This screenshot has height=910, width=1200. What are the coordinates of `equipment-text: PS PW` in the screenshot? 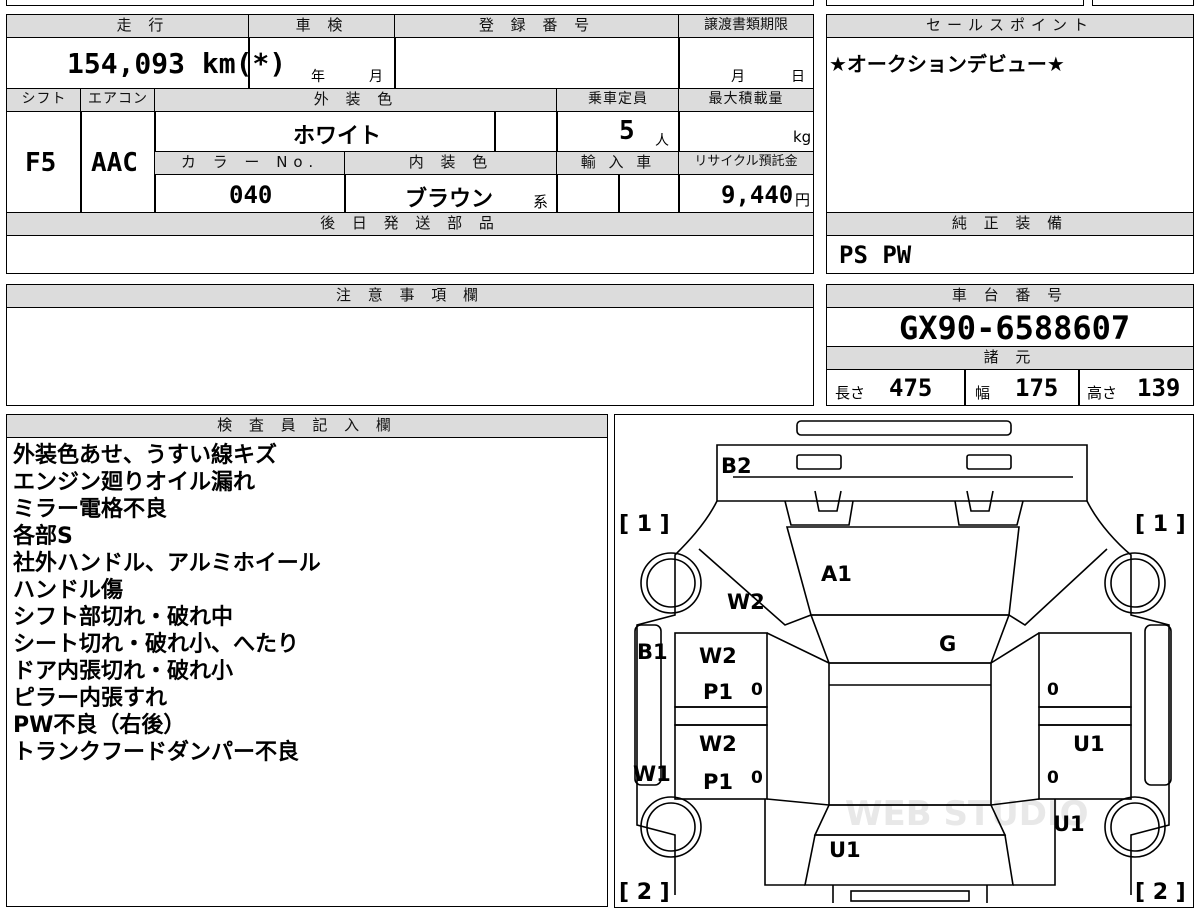 It's located at (875, 255).